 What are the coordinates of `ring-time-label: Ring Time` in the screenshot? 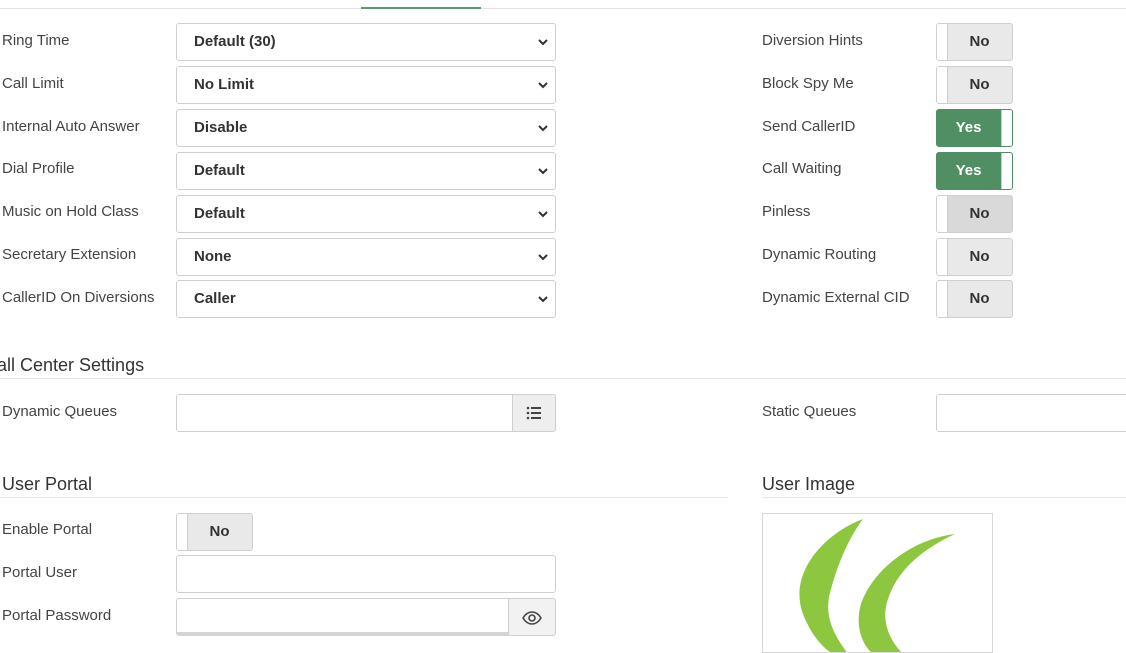 It's located at (36, 40).